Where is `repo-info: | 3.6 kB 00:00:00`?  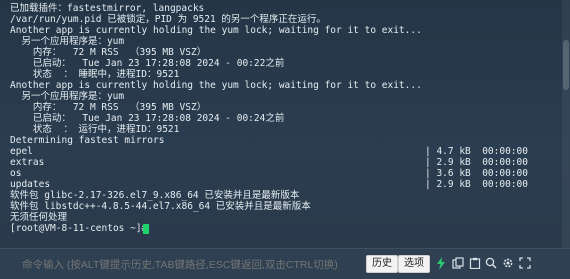
repo-info: | 3.6 kB 00:00:00 is located at coordinates (476, 173).